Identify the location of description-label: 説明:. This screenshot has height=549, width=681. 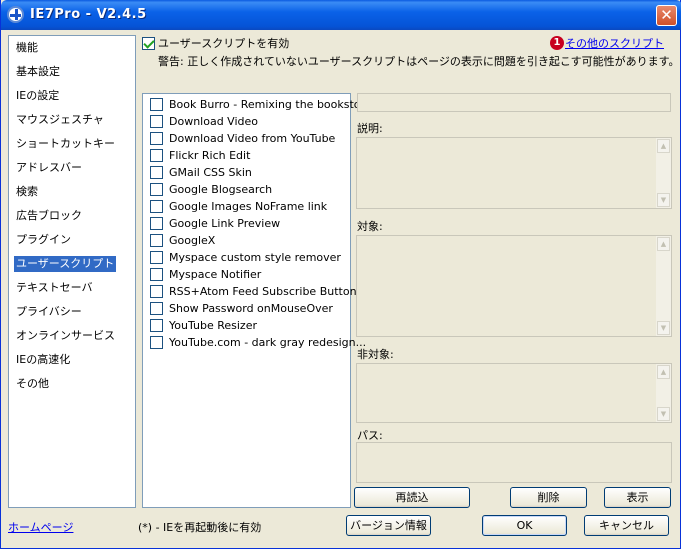
(370, 128).